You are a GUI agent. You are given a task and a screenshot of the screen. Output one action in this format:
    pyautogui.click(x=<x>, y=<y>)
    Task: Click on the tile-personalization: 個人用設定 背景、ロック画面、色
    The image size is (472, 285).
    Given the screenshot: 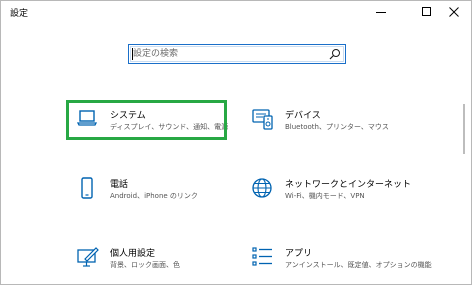 What is the action you would take?
    pyautogui.click(x=151, y=261)
    